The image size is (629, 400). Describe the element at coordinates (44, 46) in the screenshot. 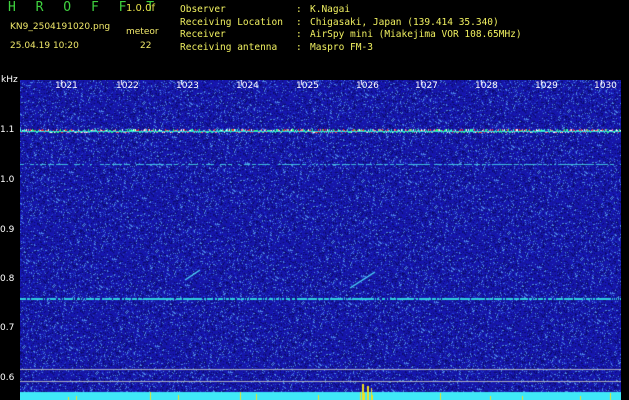

I see `datetime-label: 25.04.19 10:20` at that location.